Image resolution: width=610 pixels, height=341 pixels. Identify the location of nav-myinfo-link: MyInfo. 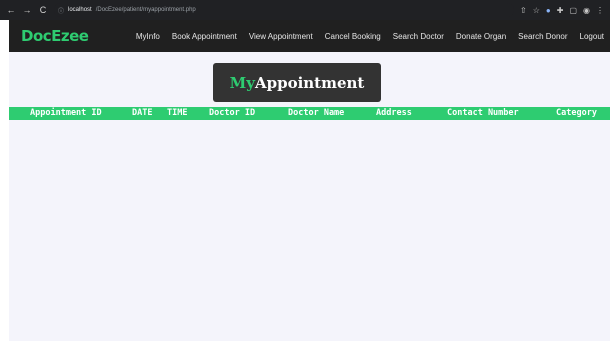
(148, 36).